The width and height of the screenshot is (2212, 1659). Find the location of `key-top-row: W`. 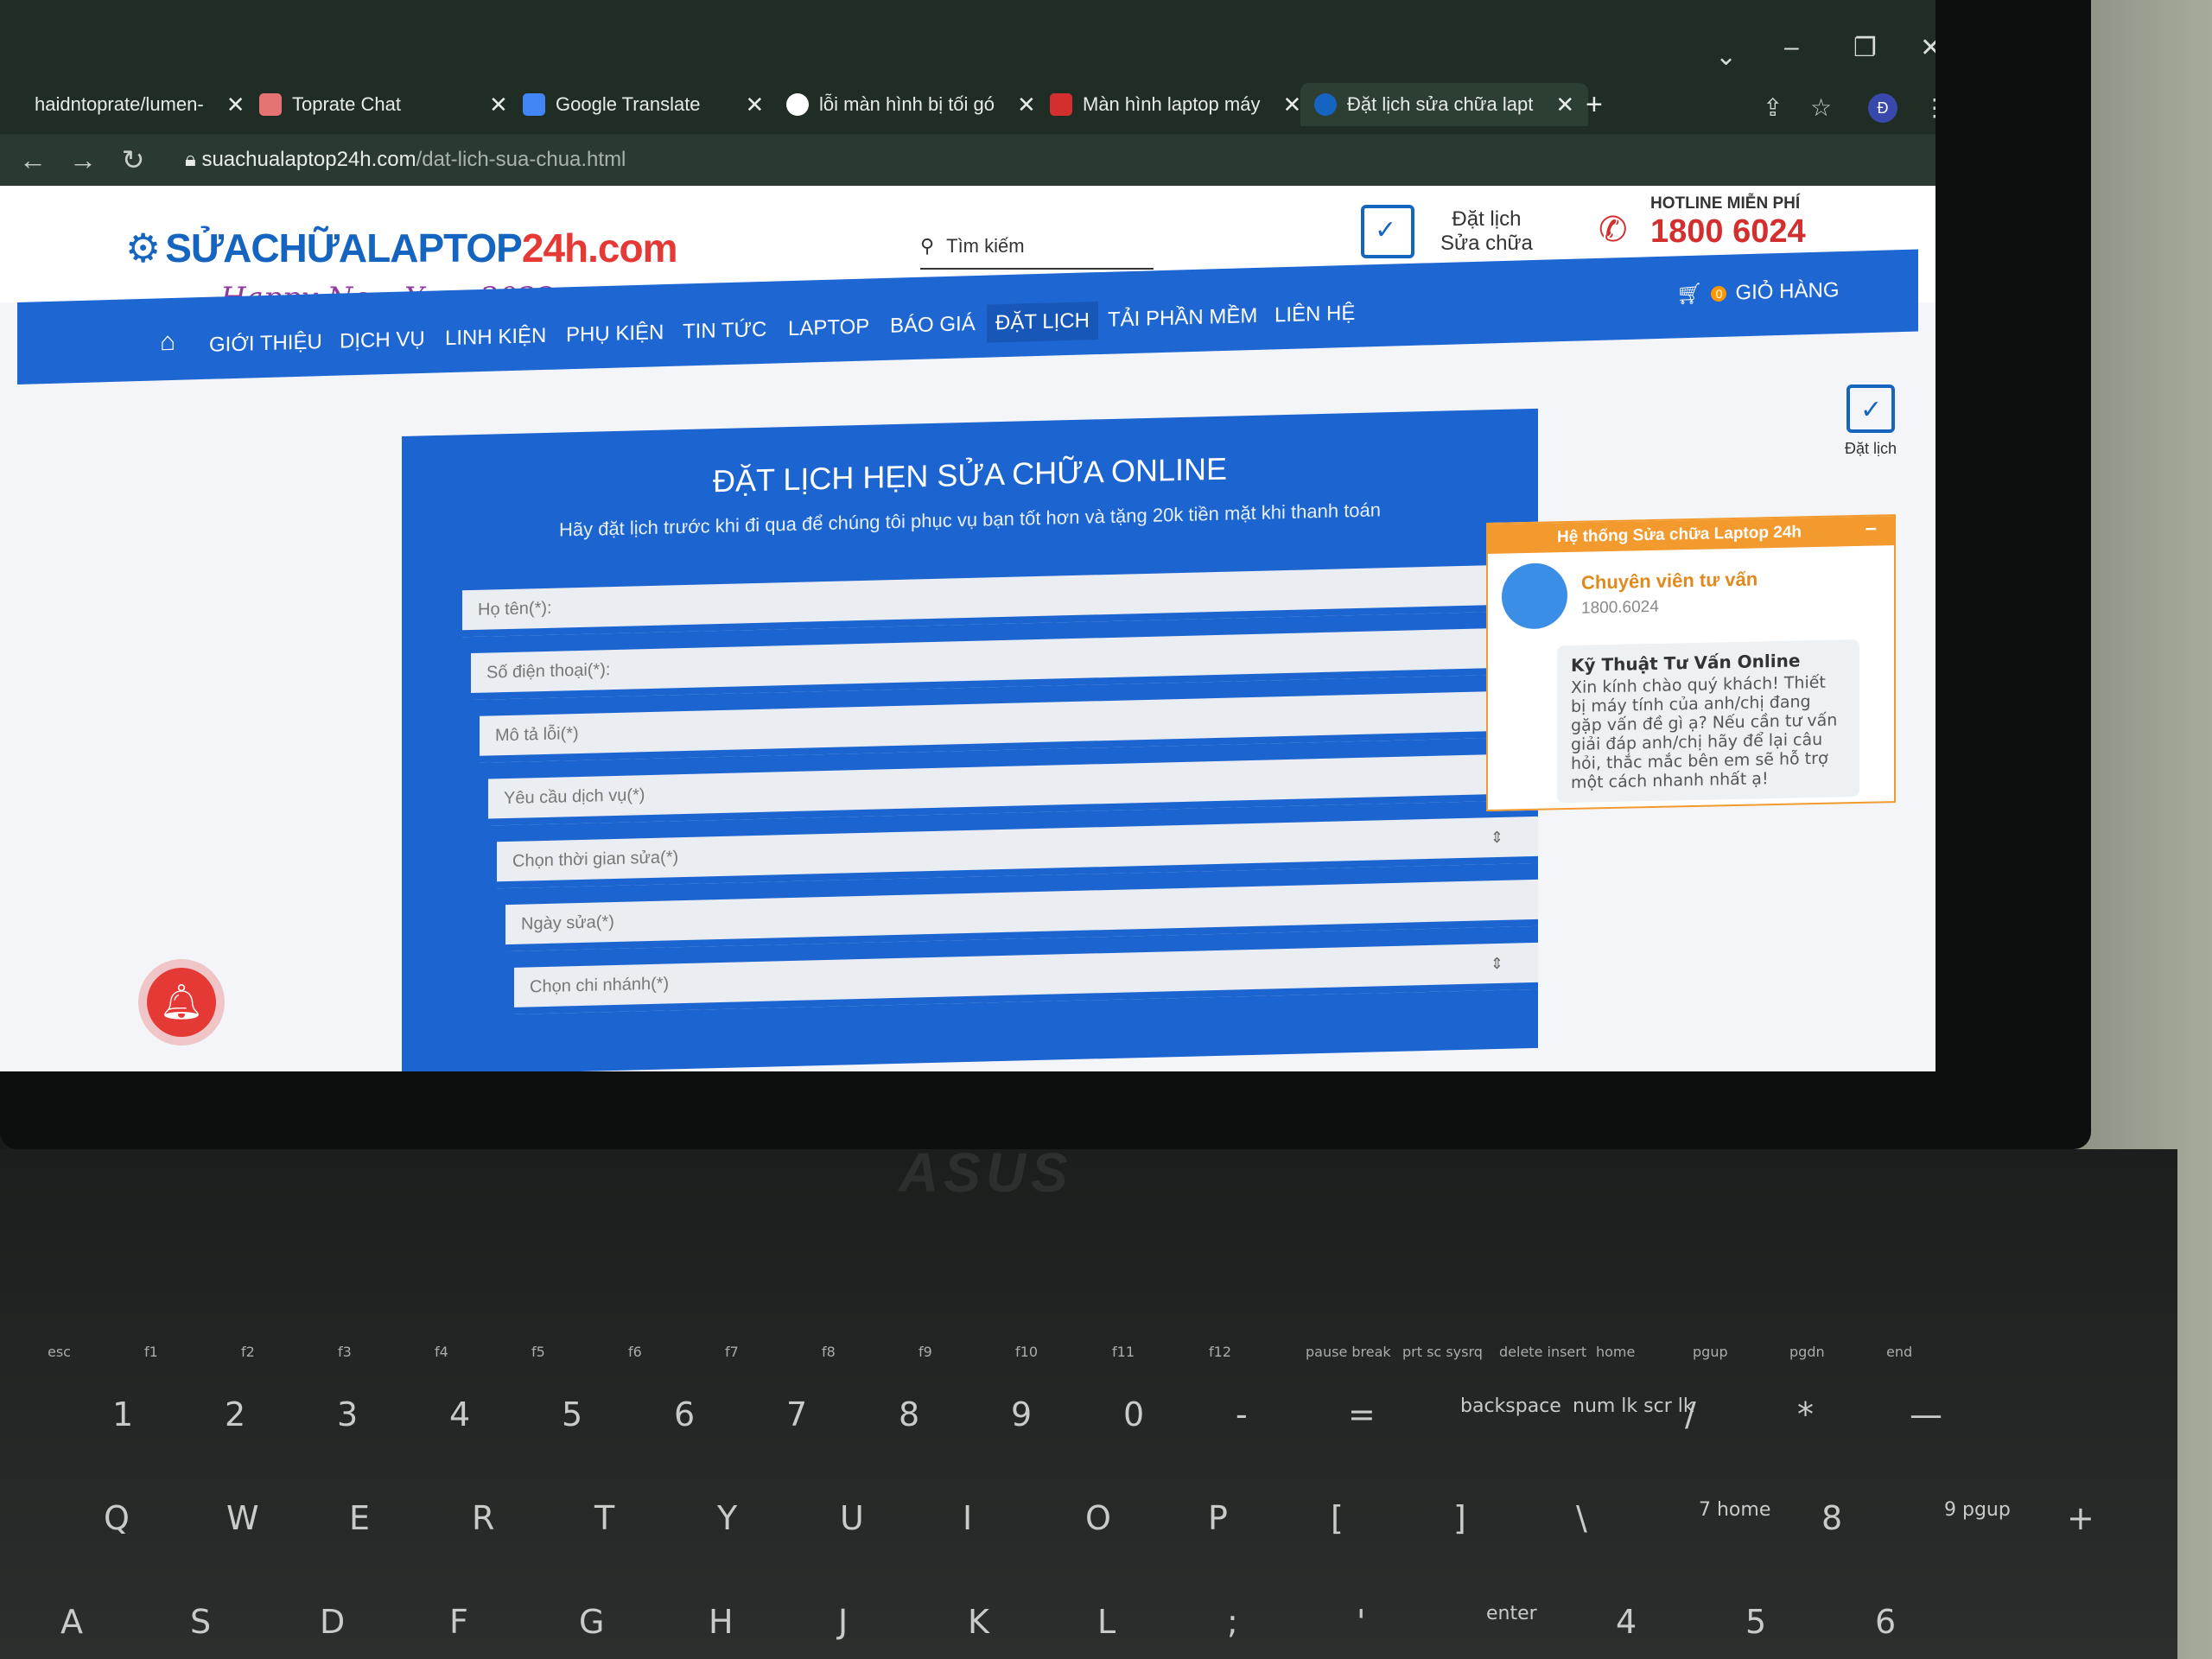

key-top-row: W is located at coordinates (242, 1518).